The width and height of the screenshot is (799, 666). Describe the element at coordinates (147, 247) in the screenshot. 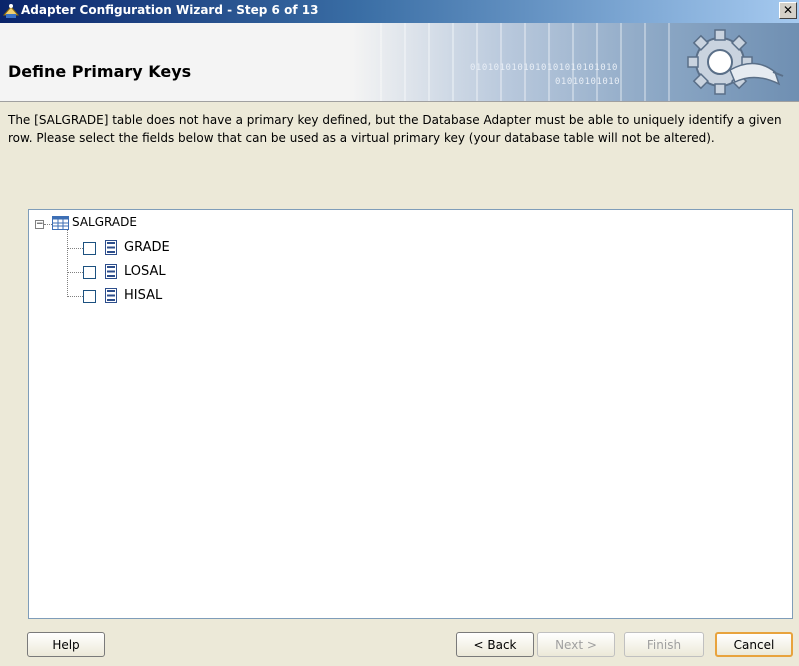

I see `field-label-grade: GRADE` at that location.